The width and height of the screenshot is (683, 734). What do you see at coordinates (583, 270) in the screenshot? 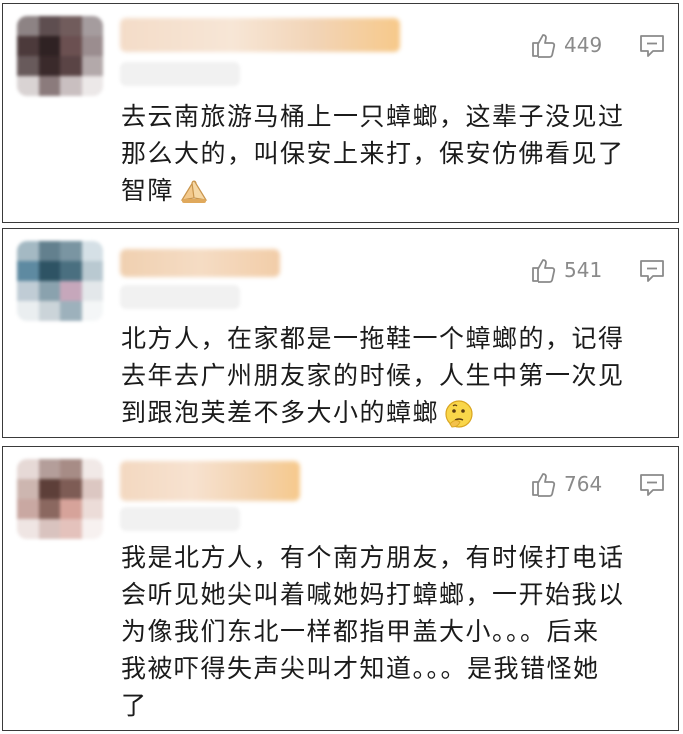
I see `like-count: 541` at bounding box center [583, 270].